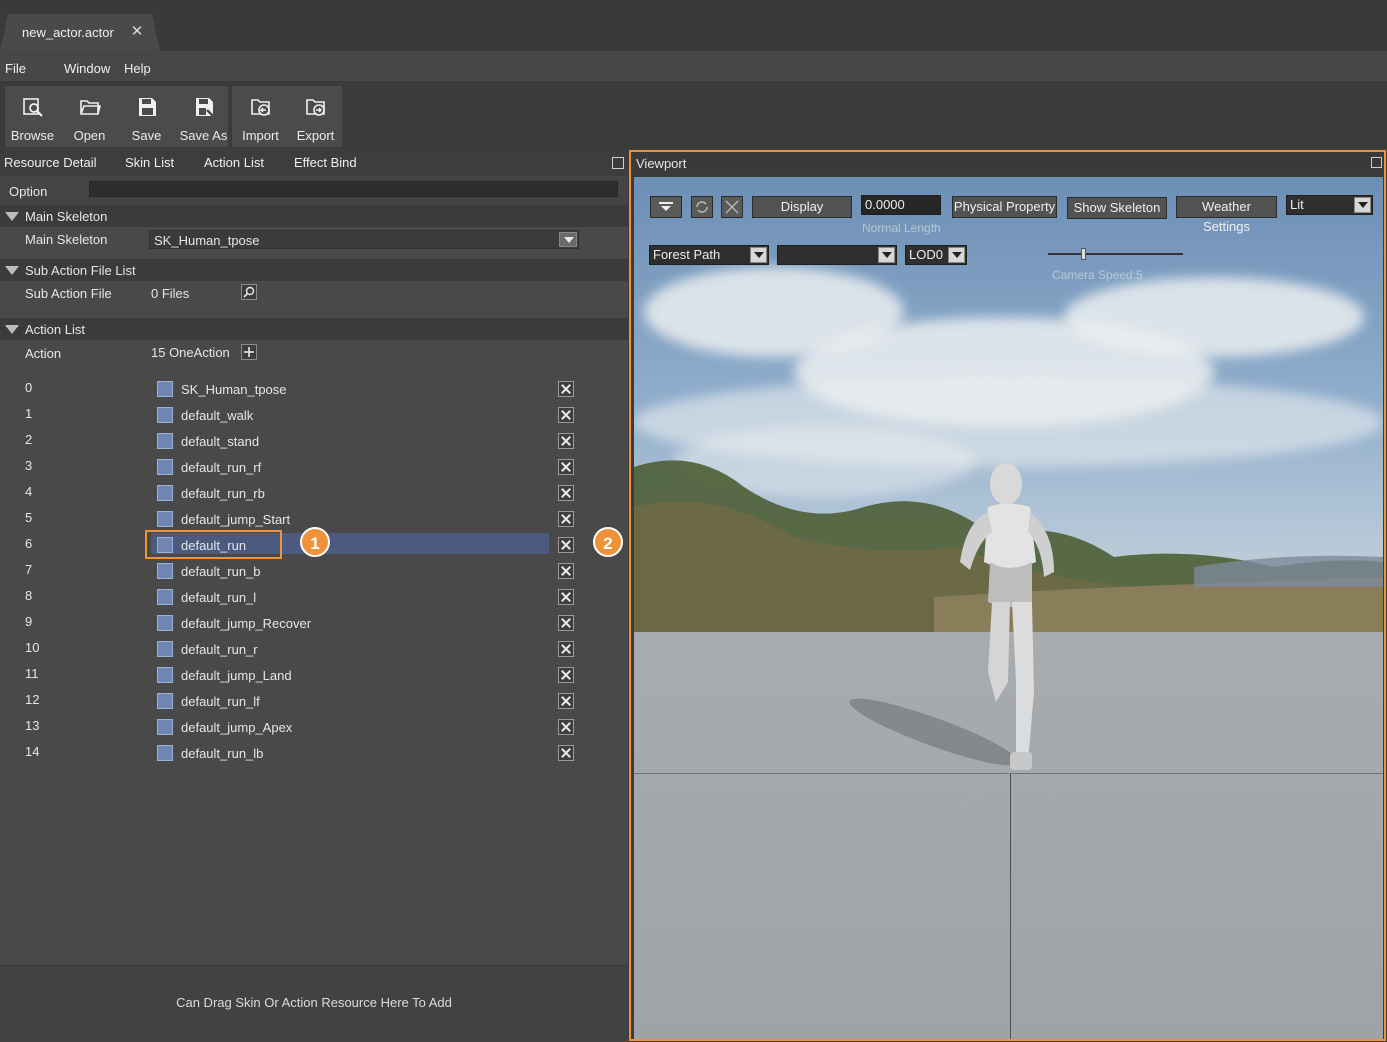 This screenshot has height=1042, width=1387. What do you see at coordinates (837, 255) in the screenshot?
I see `secondary-scene-select` at bounding box center [837, 255].